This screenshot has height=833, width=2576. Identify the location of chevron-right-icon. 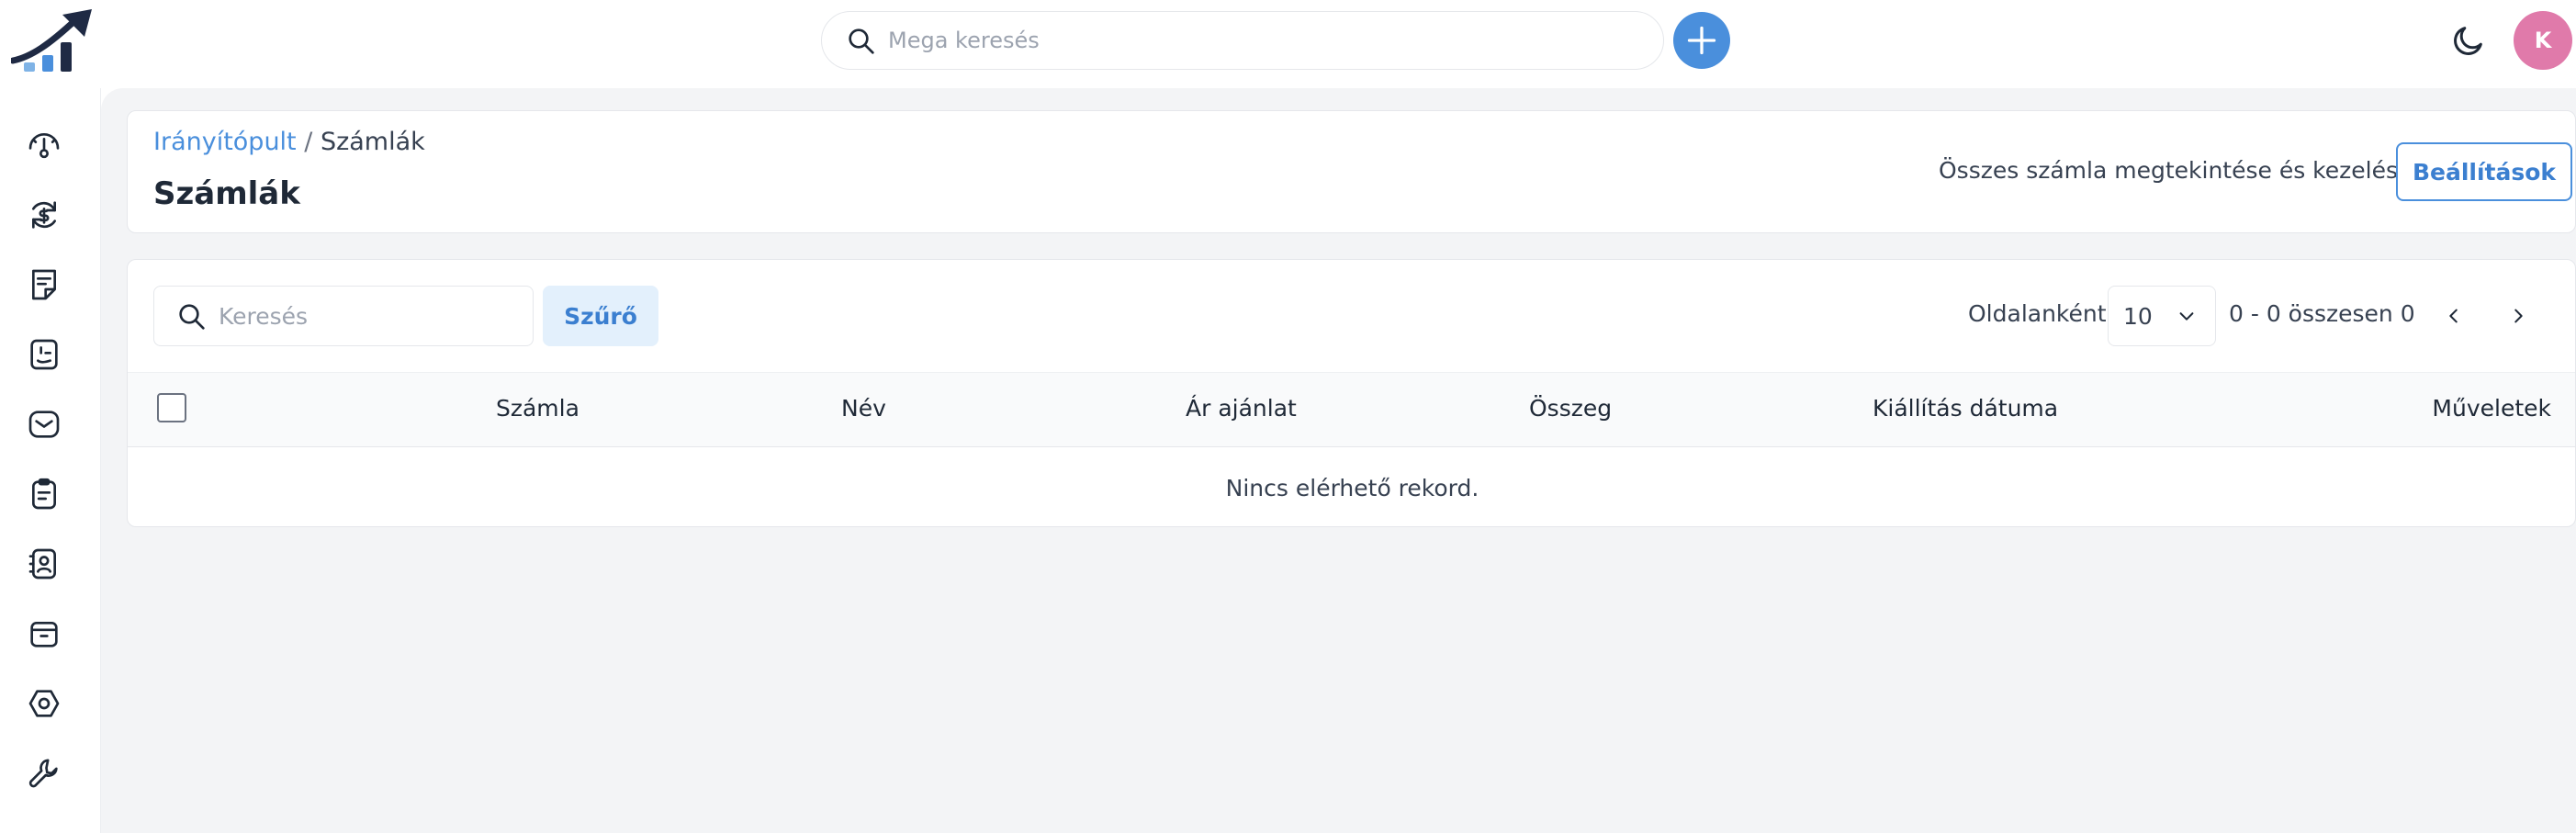
(2518, 316).